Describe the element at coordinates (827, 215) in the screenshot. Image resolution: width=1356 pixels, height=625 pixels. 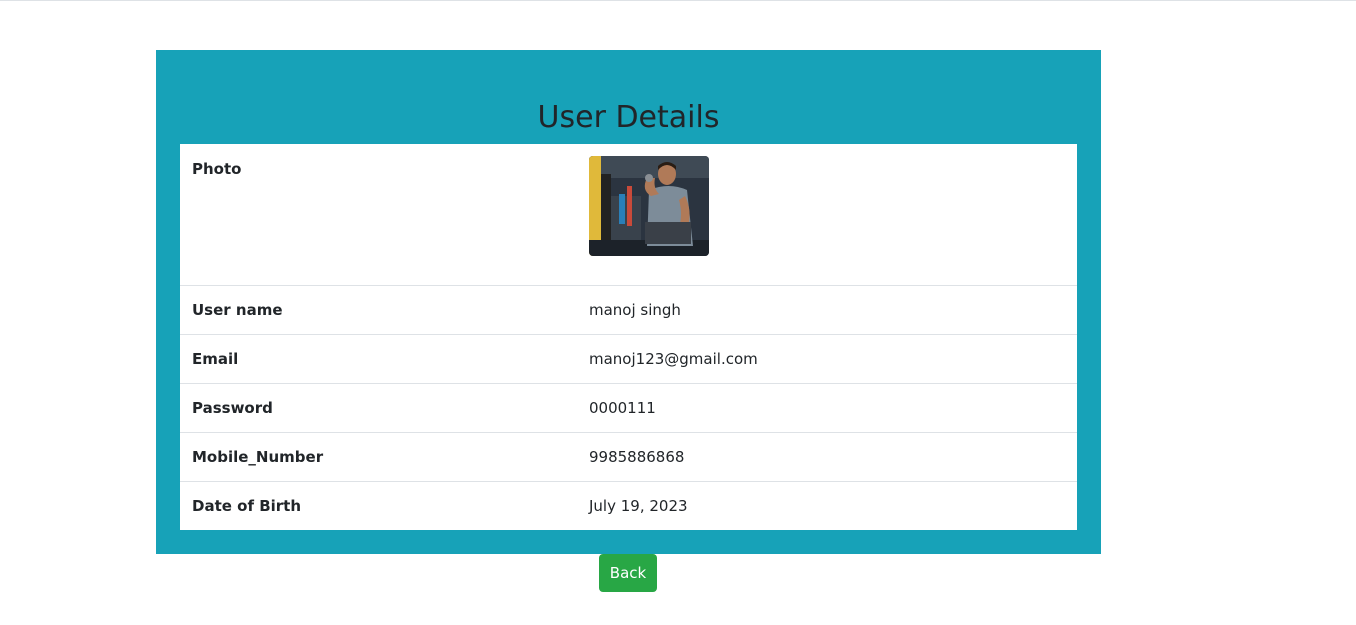
I see `row-value` at that location.